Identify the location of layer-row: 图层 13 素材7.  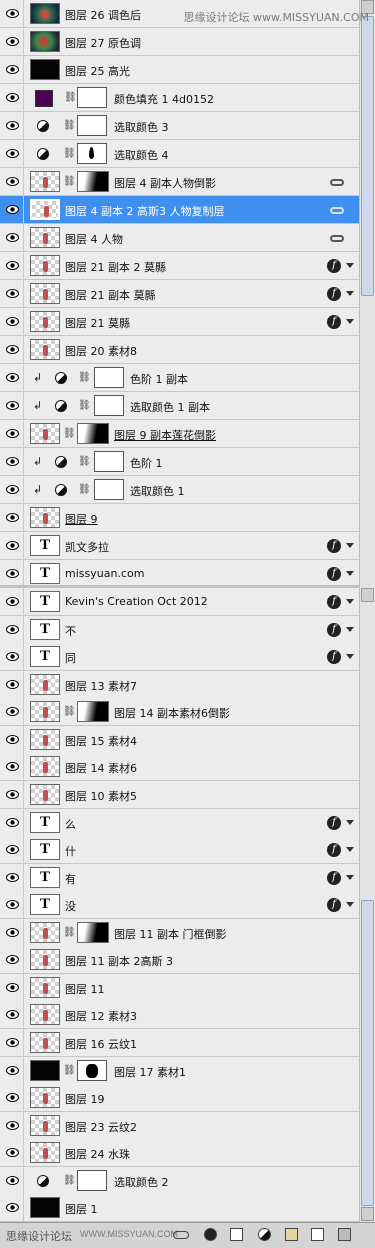
(179, 685).